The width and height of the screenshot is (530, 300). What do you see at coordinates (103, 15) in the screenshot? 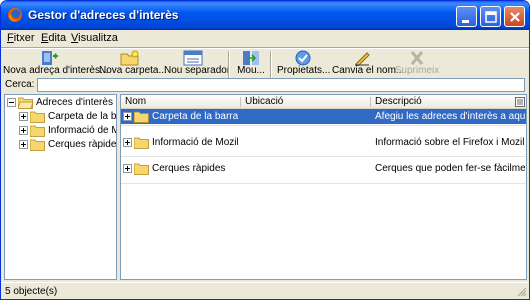
I see `window-title: Gestor d'adreces d'interès` at bounding box center [103, 15].